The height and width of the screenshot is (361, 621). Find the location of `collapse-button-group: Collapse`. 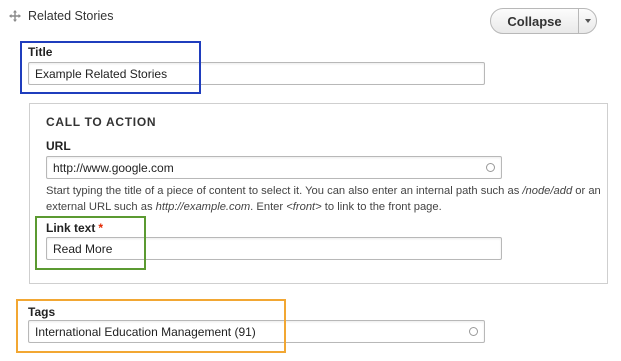

collapse-button-group: Collapse is located at coordinates (543, 21).